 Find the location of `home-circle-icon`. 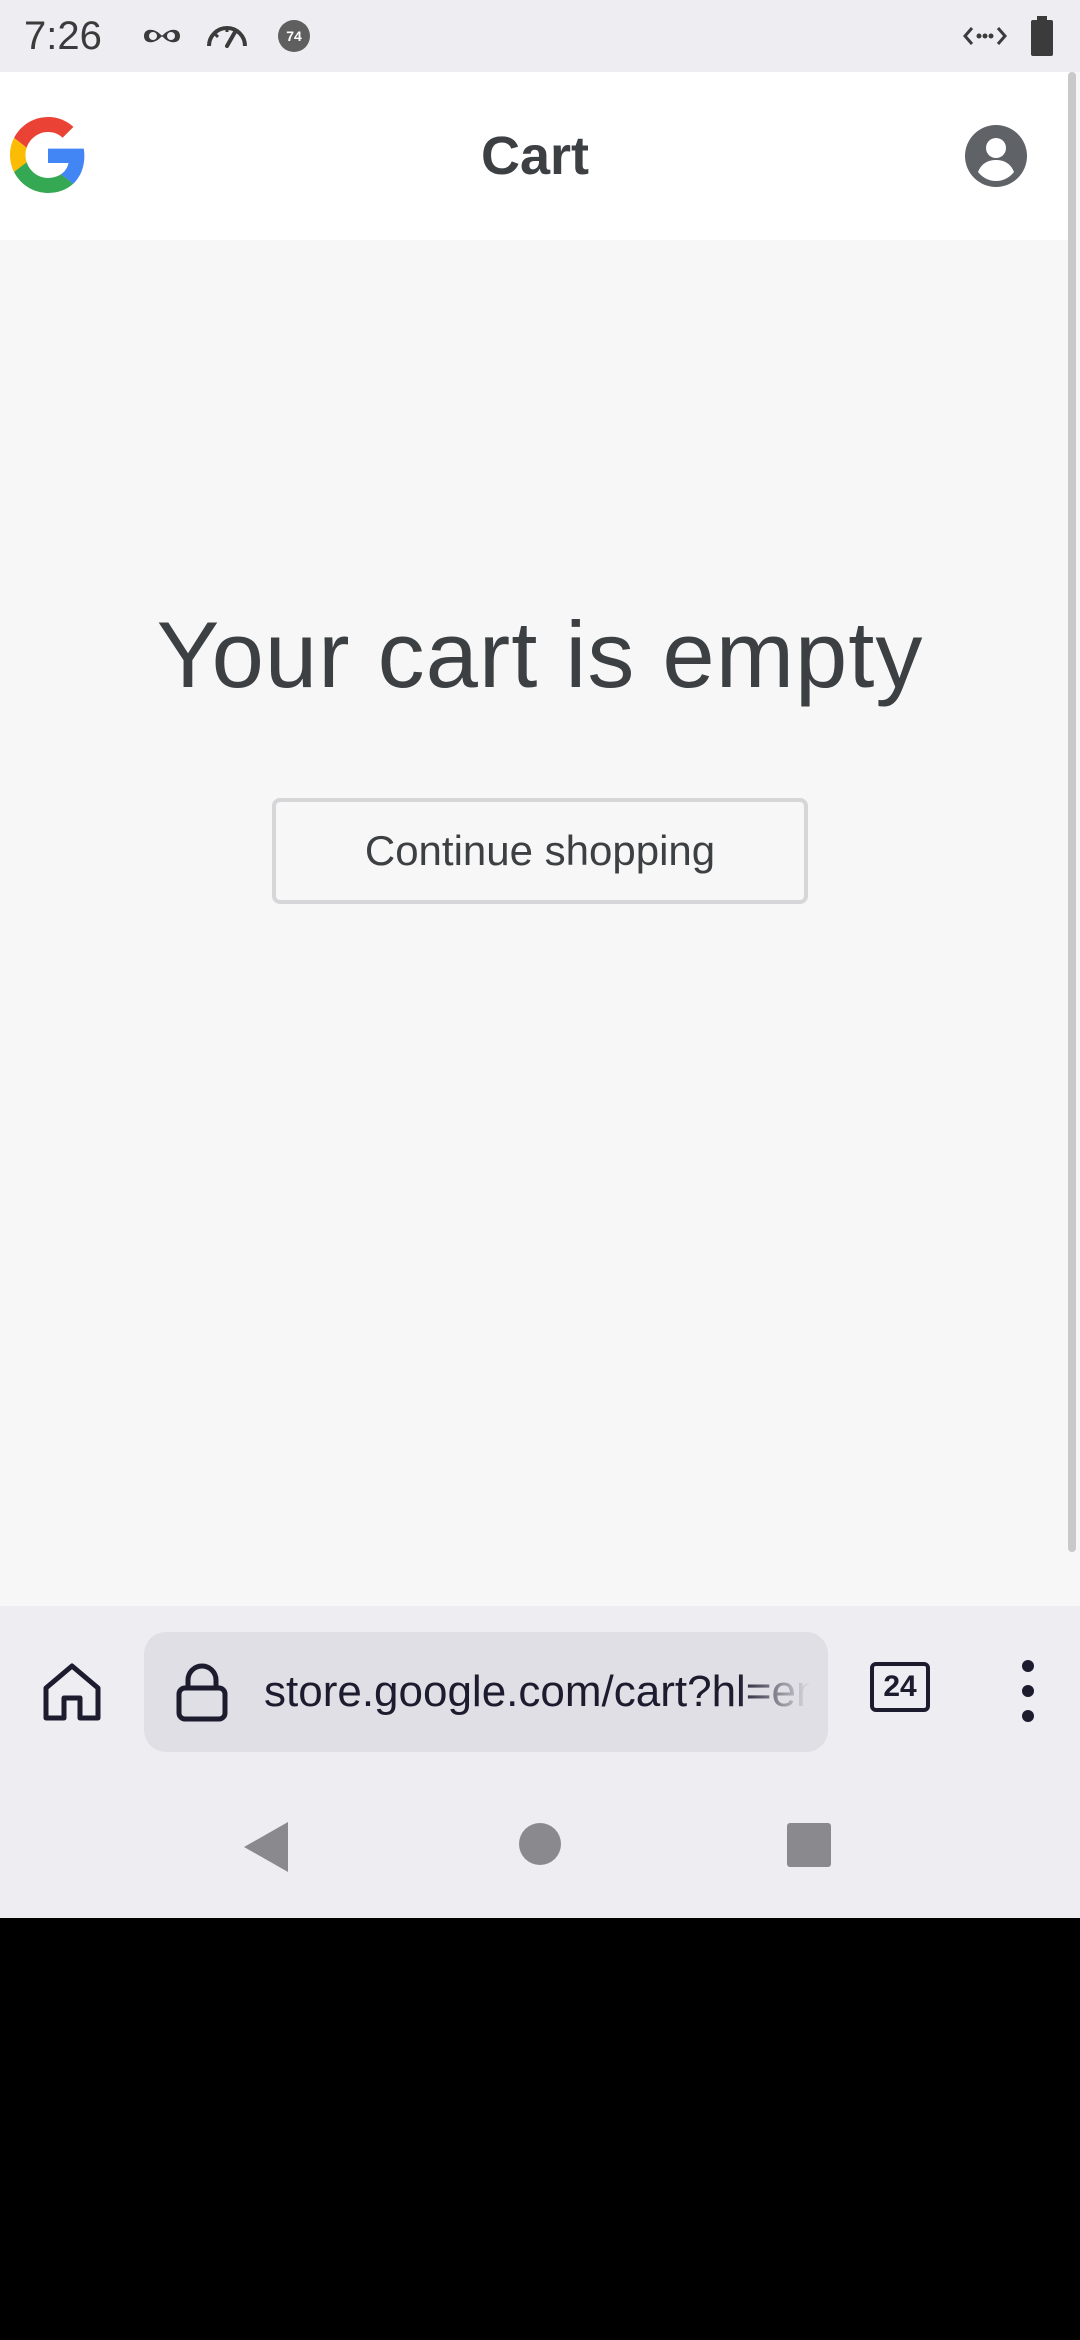

home-circle-icon is located at coordinates (540, 1844).